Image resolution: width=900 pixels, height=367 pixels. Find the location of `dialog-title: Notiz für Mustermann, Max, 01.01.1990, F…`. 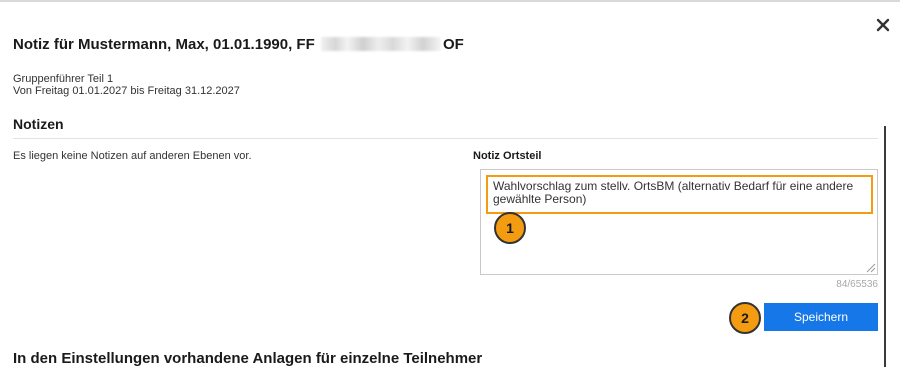

dialog-title: Notiz für Mustermann, Max, 01.01.1990, F… is located at coordinates (238, 44).